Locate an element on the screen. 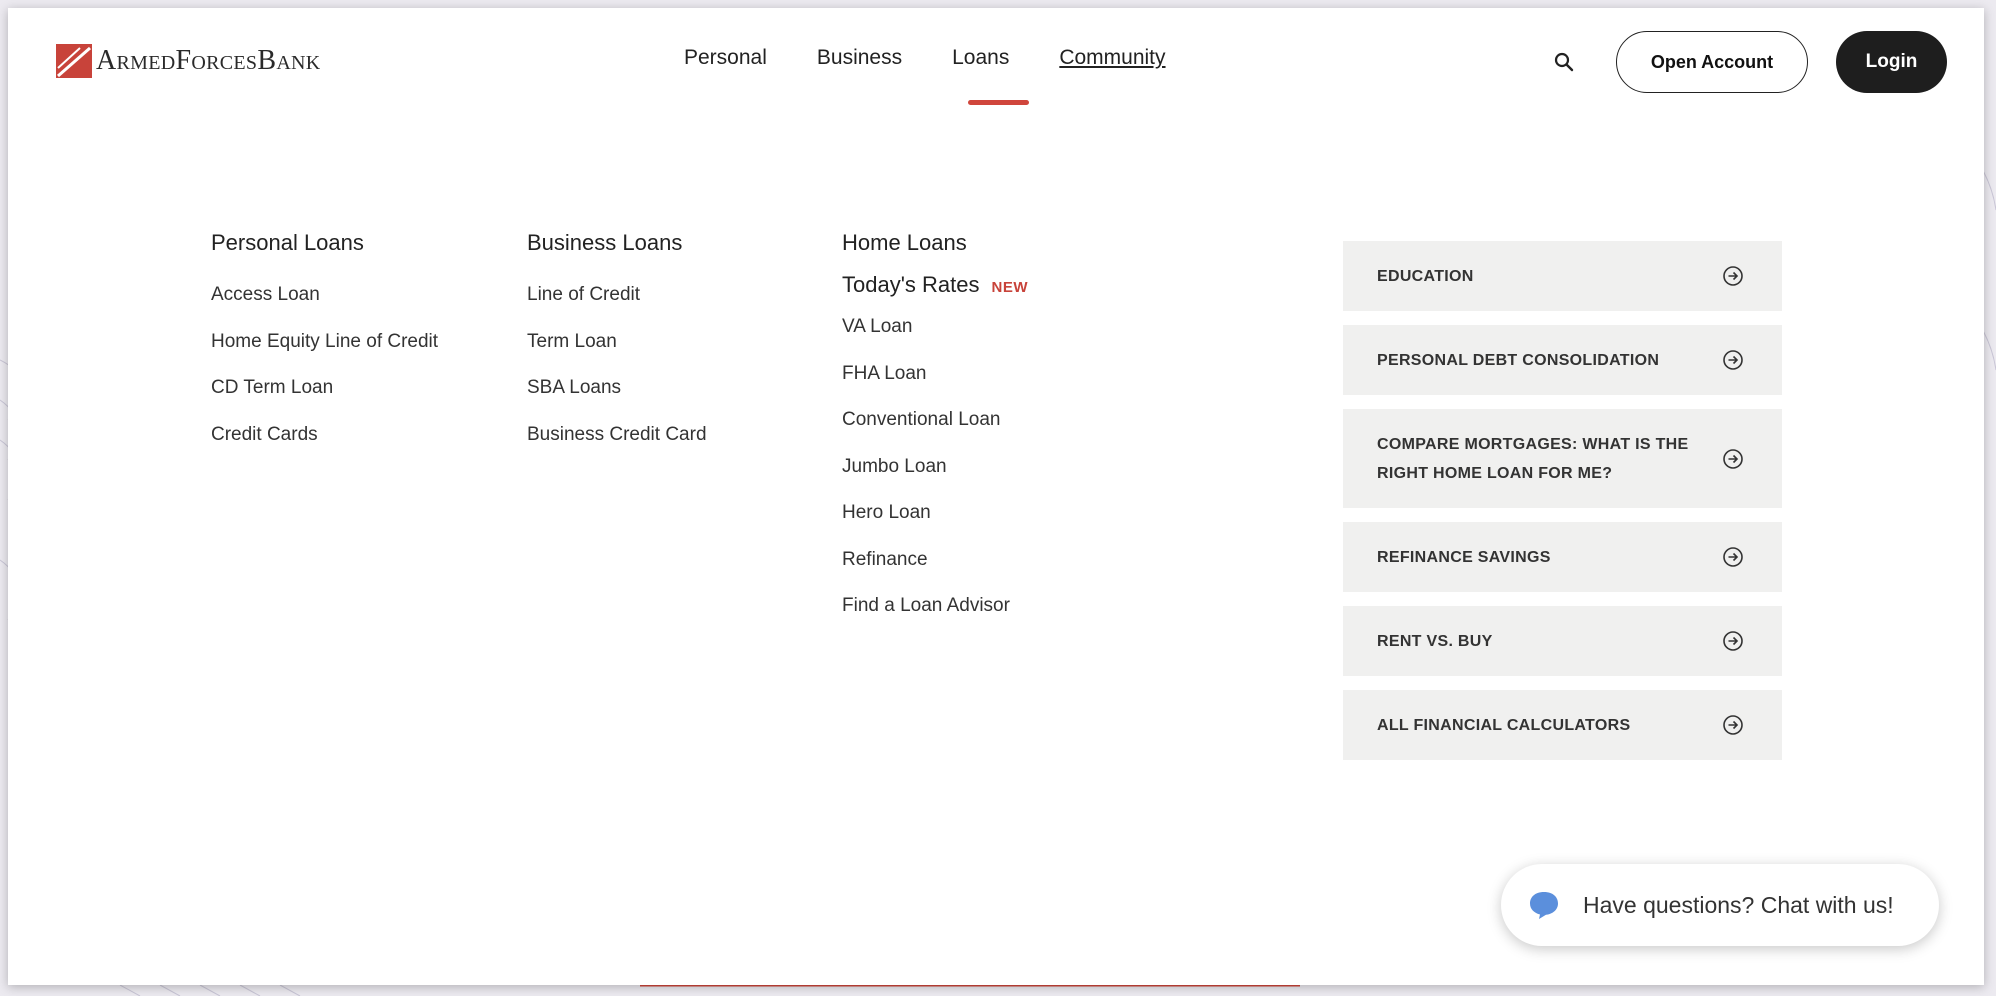 This screenshot has height=996, width=1996. resource-card-label: ALL FINANCIAL CALCULATORS is located at coordinates (1504, 725).